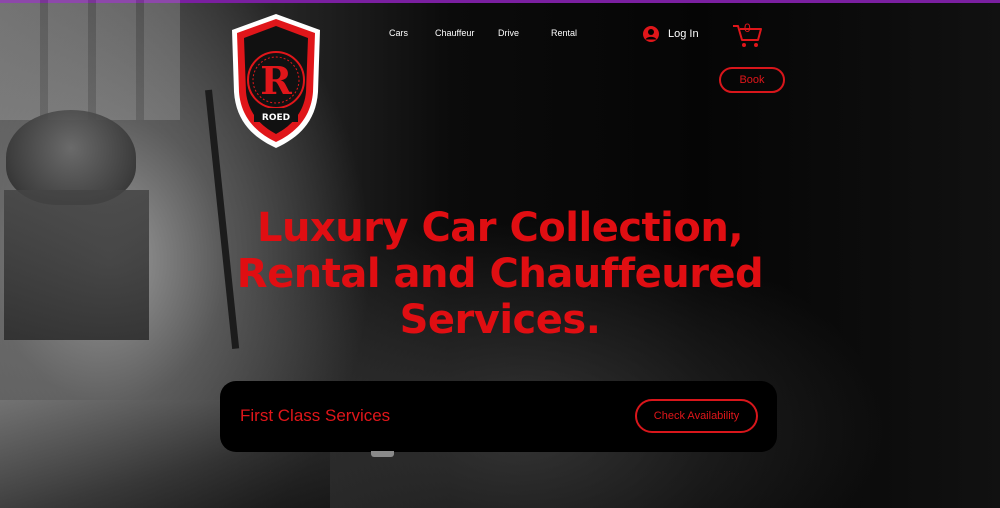  What do you see at coordinates (498, 416) in the screenshot?
I see `cta-panel: First Class Services Check Availability` at bounding box center [498, 416].